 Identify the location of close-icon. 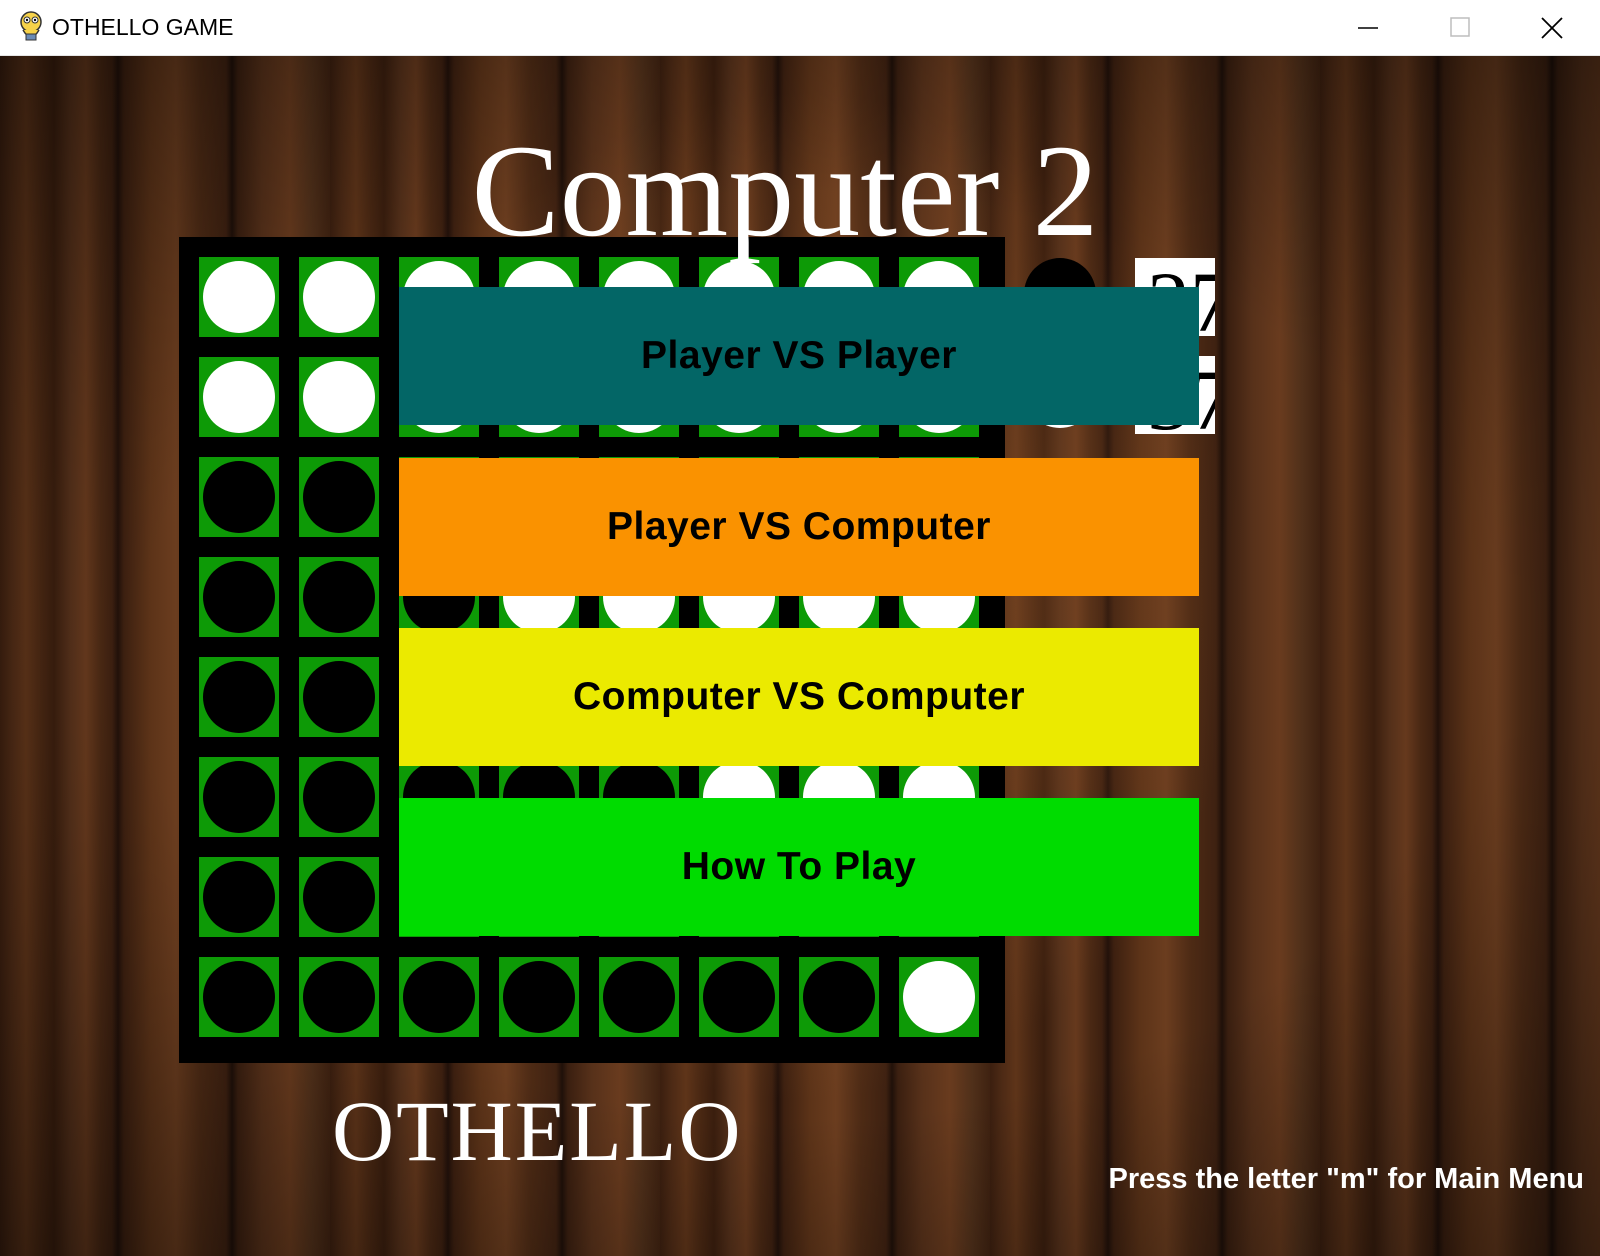
(1552, 28).